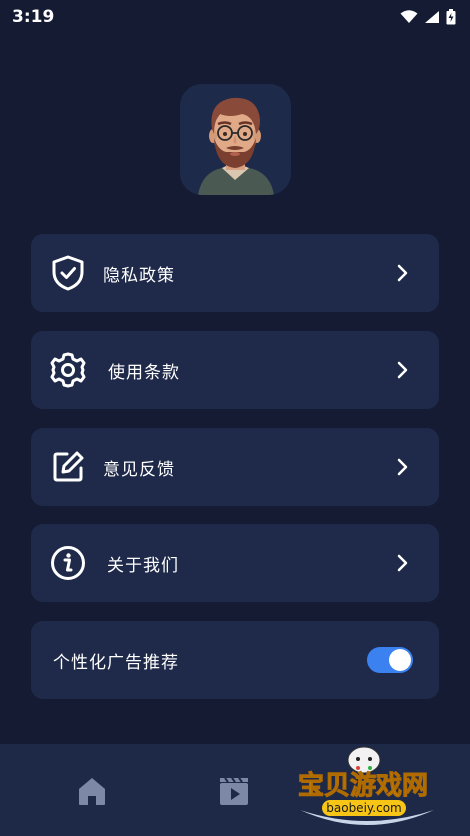 This screenshot has width=470, height=836. I want to click on shield-check-icon, so click(68, 273).